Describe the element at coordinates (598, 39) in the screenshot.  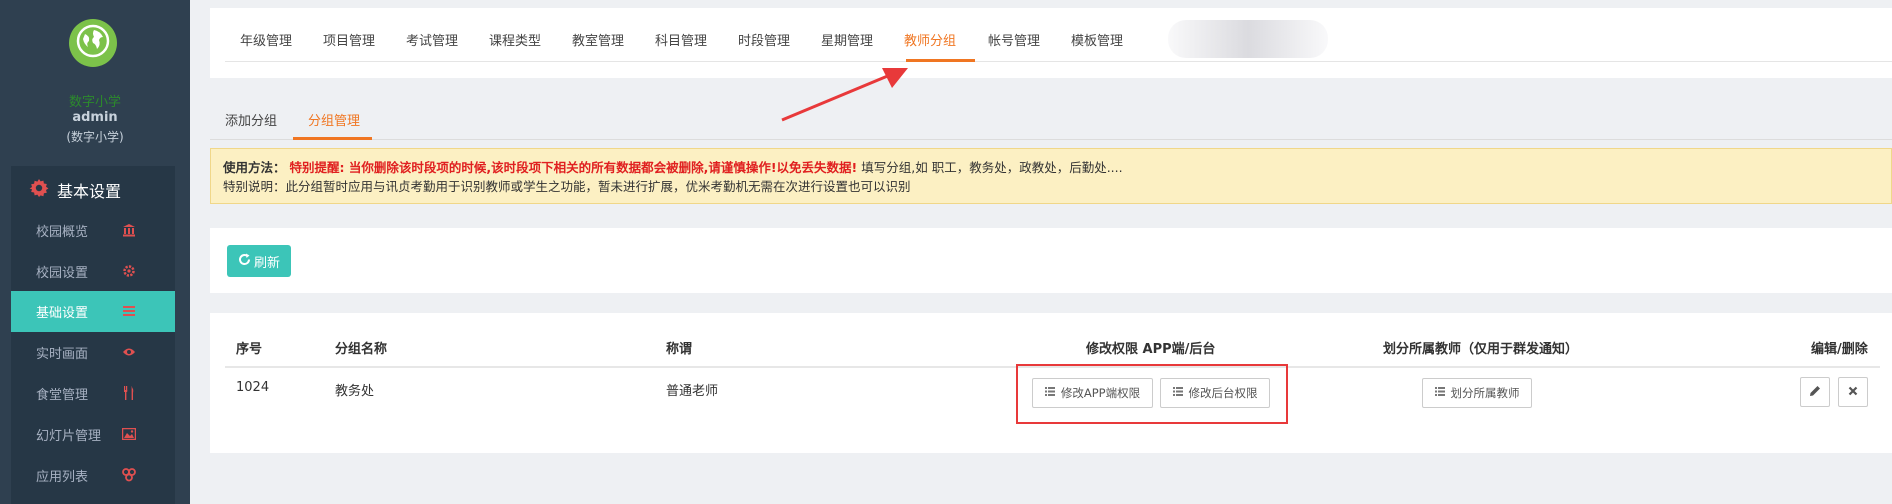
I see `tab-classroom: 教室管理` at that location.